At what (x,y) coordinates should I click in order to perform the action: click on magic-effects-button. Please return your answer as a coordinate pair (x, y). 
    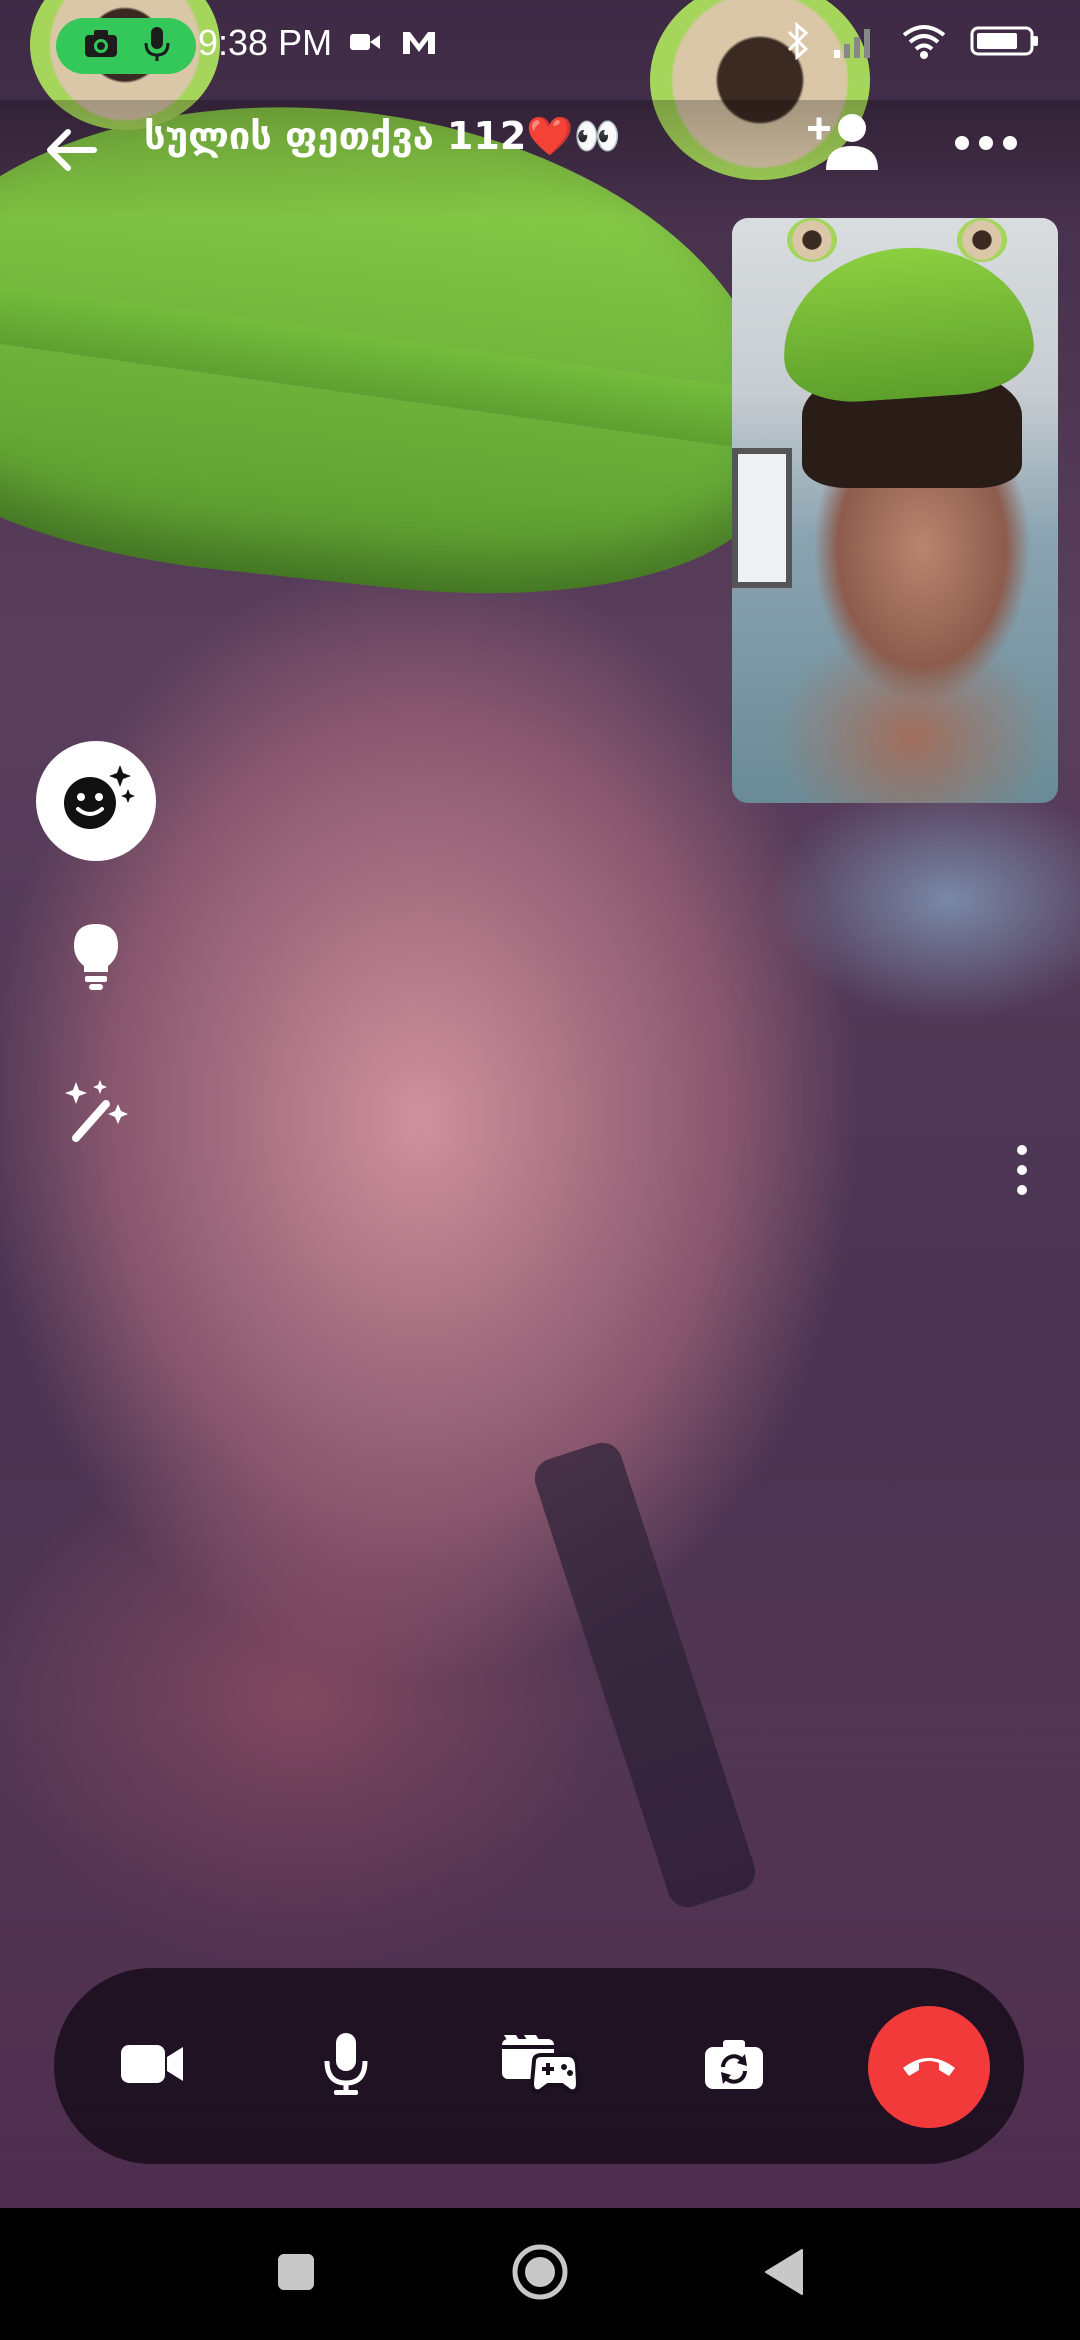
    Looking at the image, I should click on (98, 1110).